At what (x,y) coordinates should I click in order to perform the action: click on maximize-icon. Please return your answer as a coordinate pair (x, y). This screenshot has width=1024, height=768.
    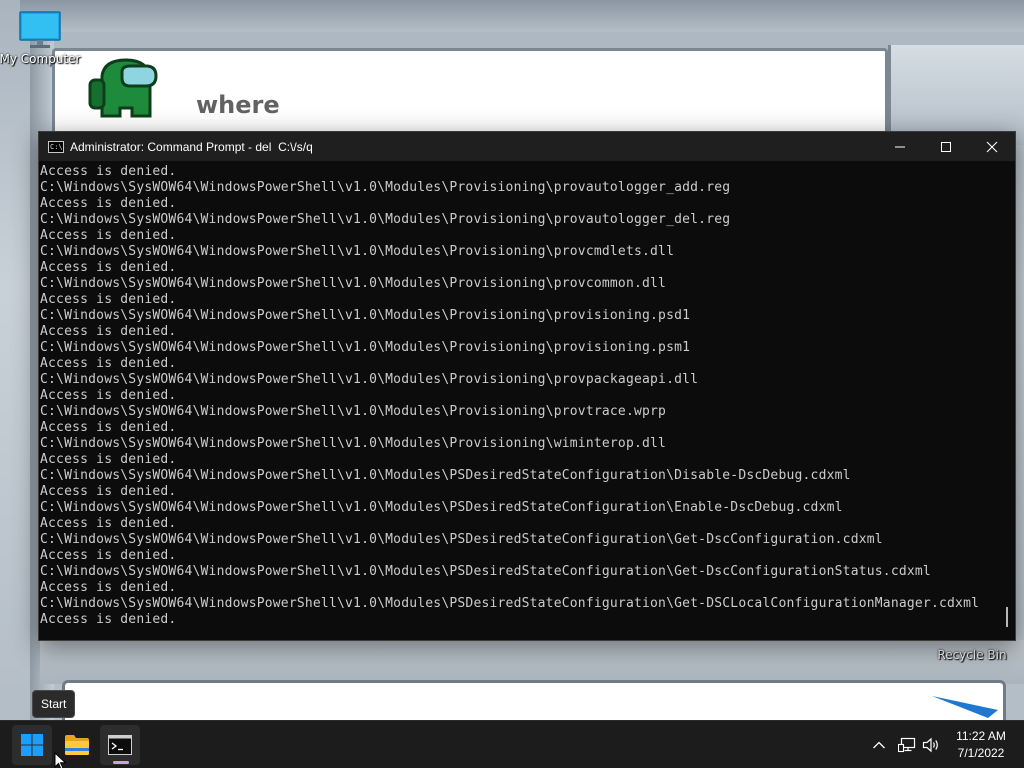
    Looking at the image, I should click on (946, 146).